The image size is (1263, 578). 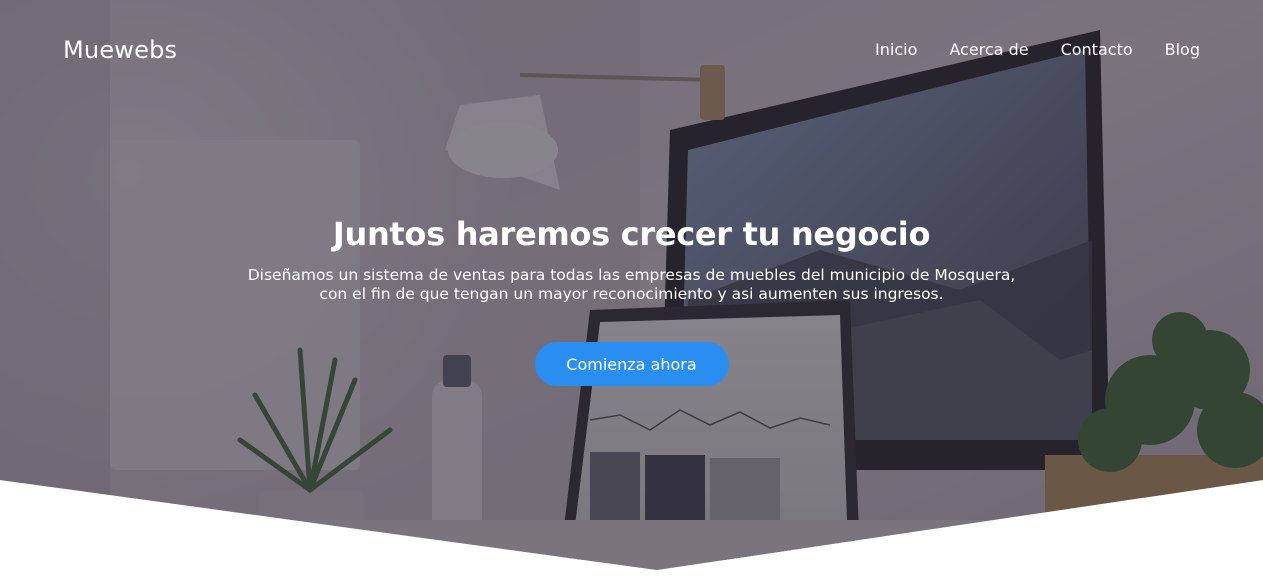 What do you see at coordinates (1097, 50) in the screenshot?
I see `nav-link-contacto: Contacto` at bounding box center [1097, 50].